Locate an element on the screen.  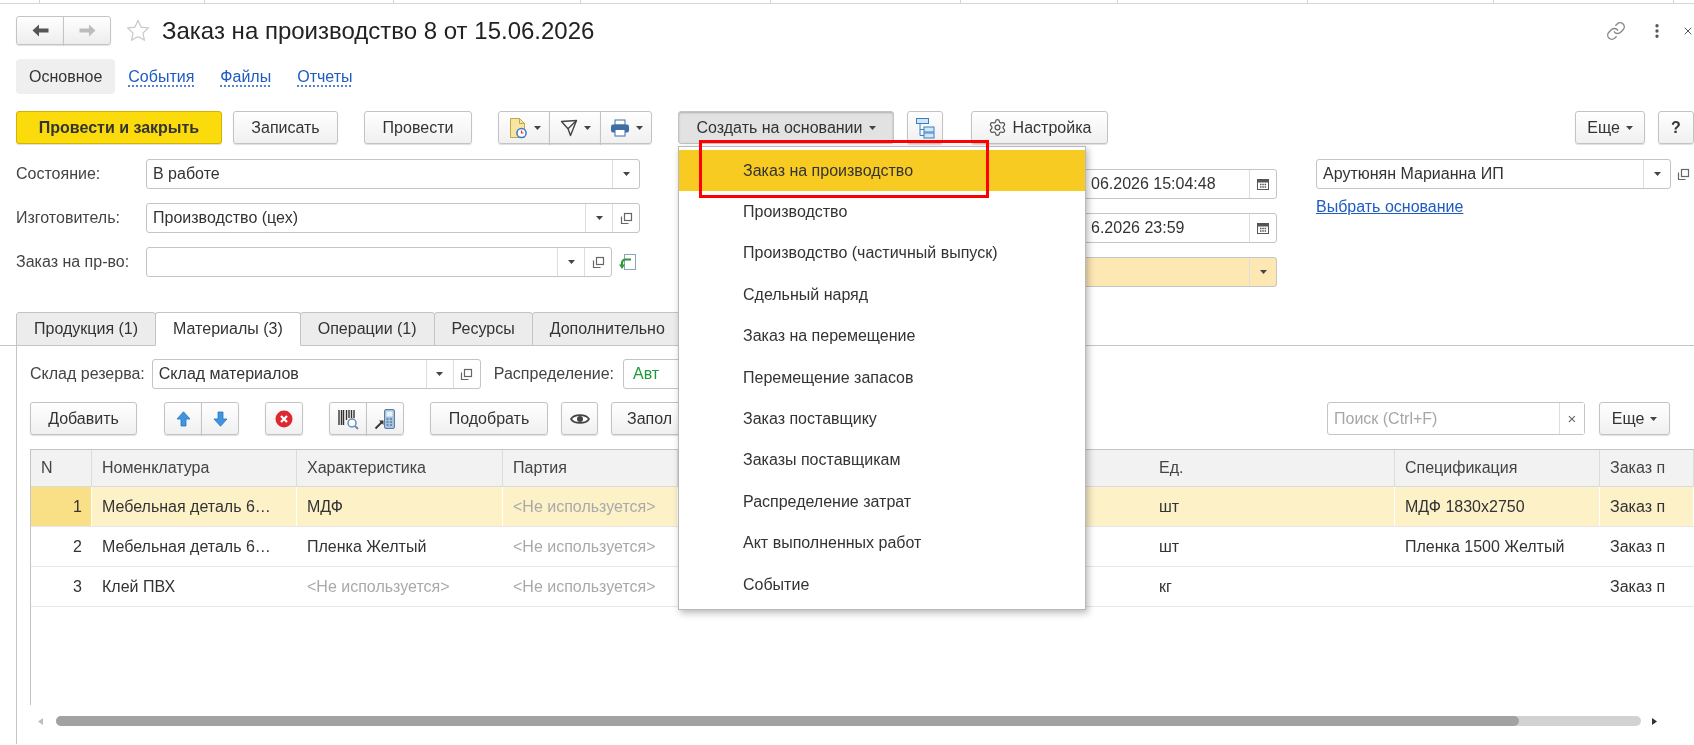
table-cell-text: Пленка Желтый is located at coordinates (367, 546).